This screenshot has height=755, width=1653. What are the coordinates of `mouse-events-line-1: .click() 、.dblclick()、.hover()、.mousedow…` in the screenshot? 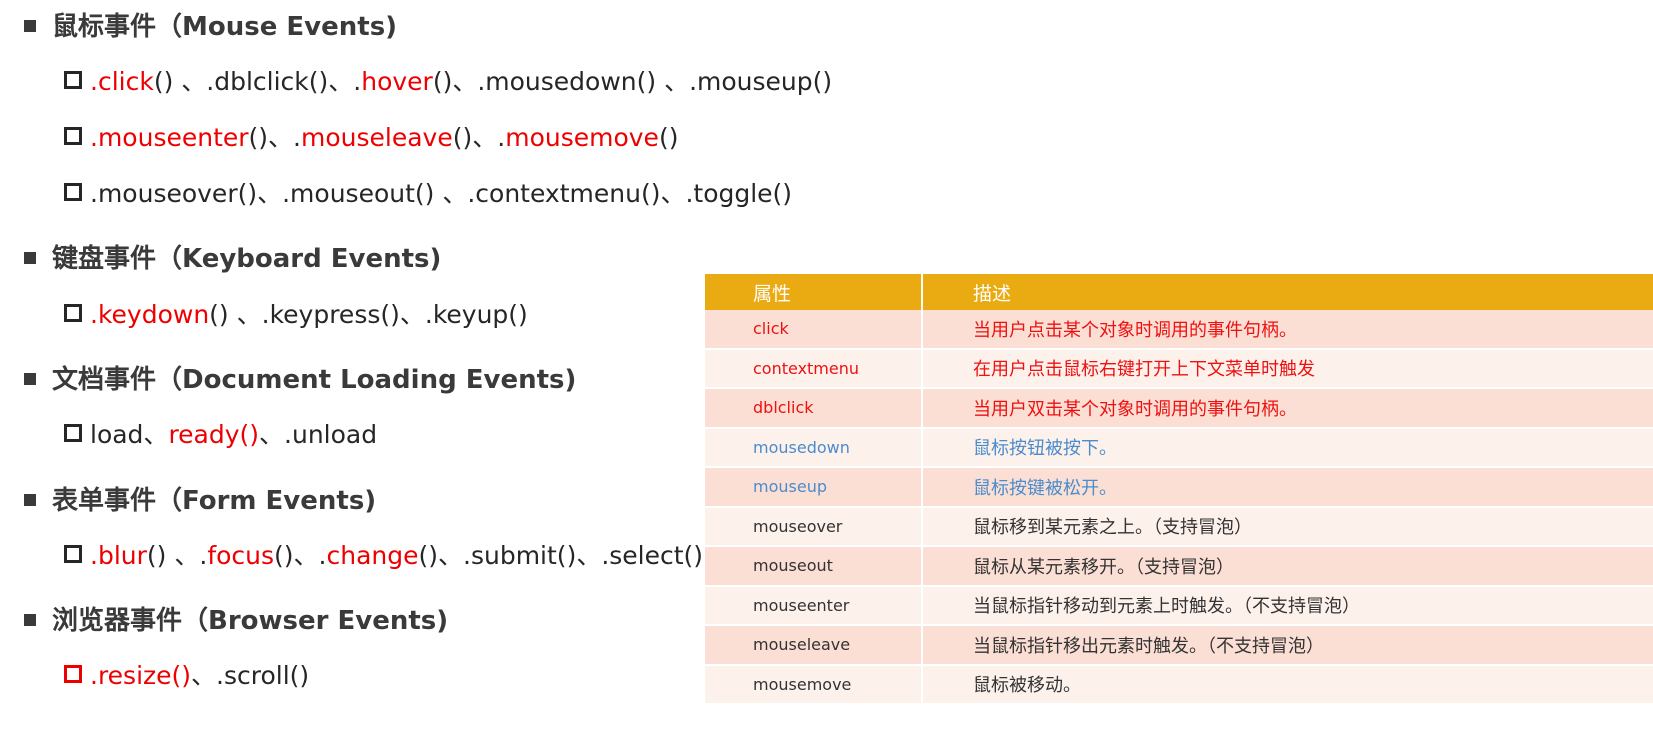 It's located at (448, 80).